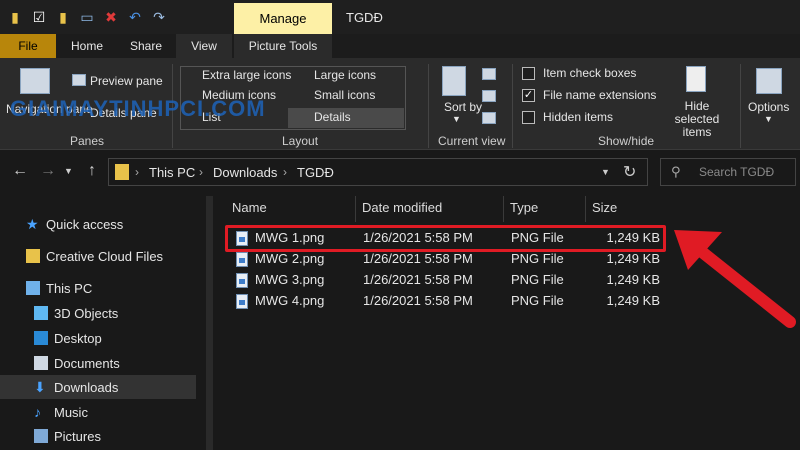  Describe the element at coordinates (290, 258) in the screenshot. I see `file-name: MWG 2.png` at that location.